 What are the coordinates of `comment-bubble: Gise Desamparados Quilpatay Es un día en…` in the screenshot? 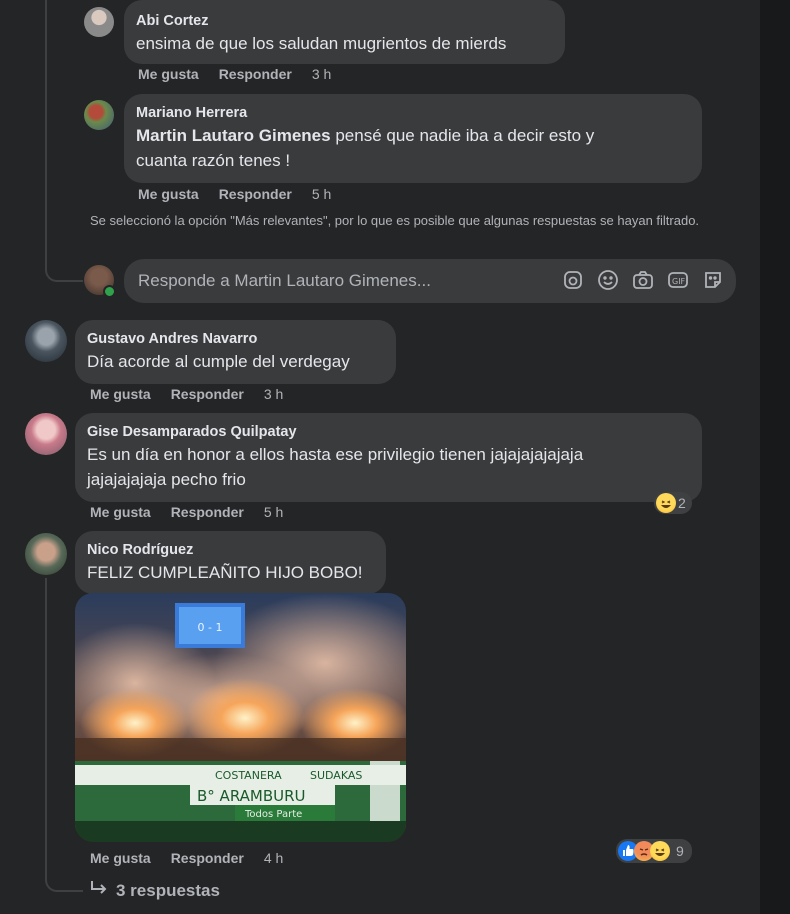 It's located at (388, 457).